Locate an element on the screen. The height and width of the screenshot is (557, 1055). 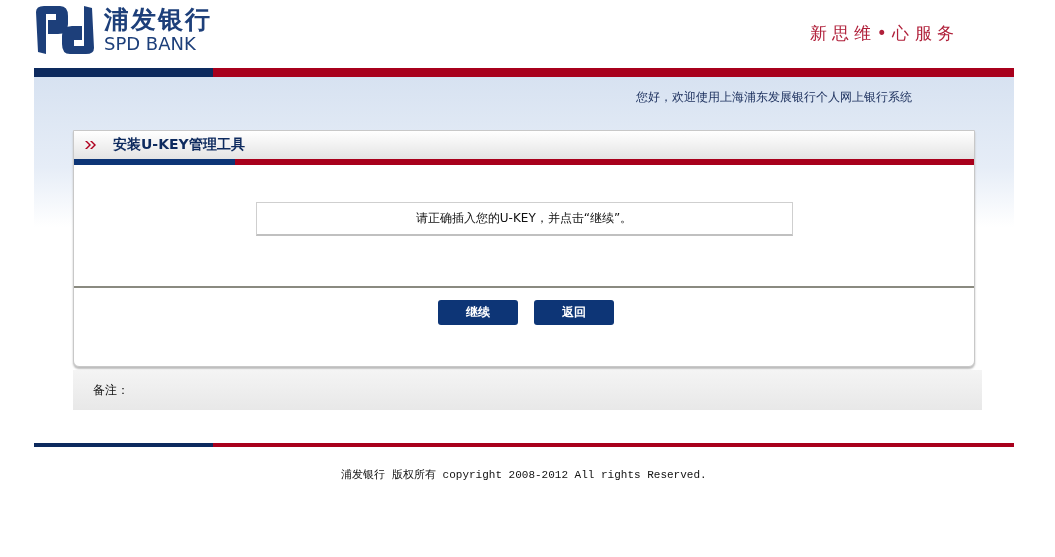
action-button: 返回 is located at coordinates (574, 312).